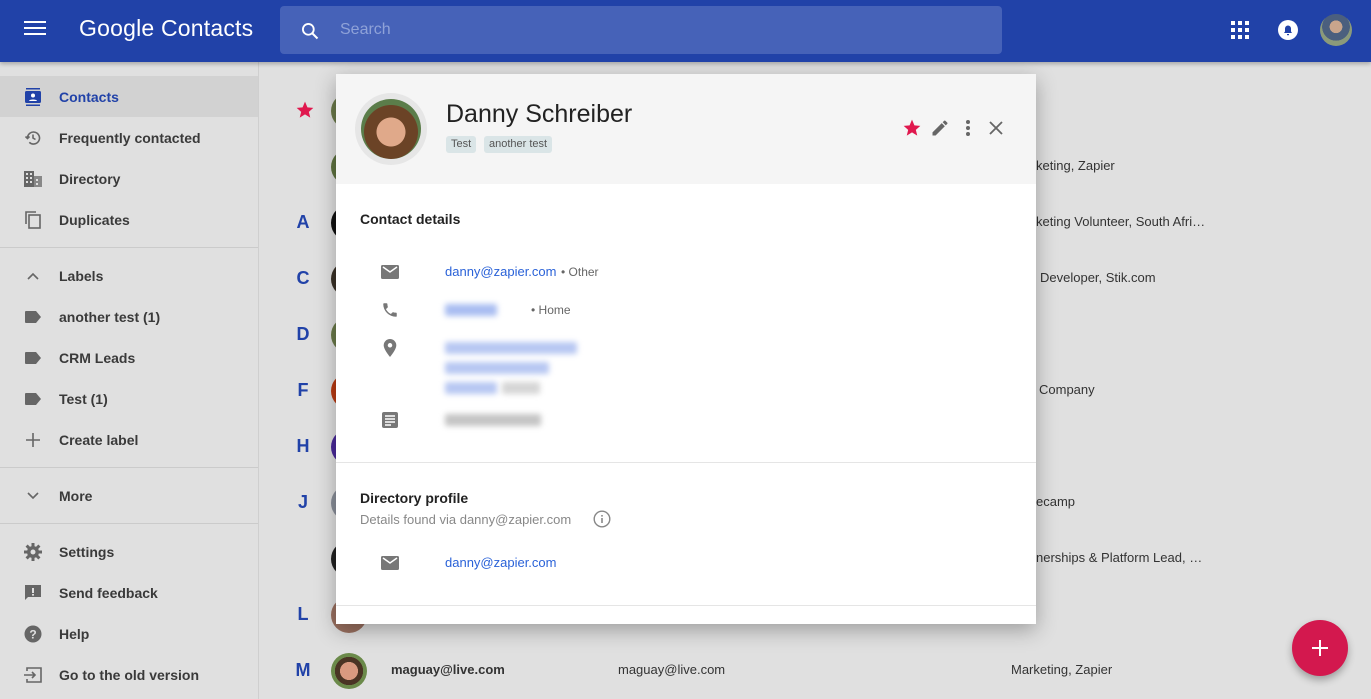 Image resolution: width=1371 pixels, height=699 pixels. I want to click on search-icon, so click(310, 31).